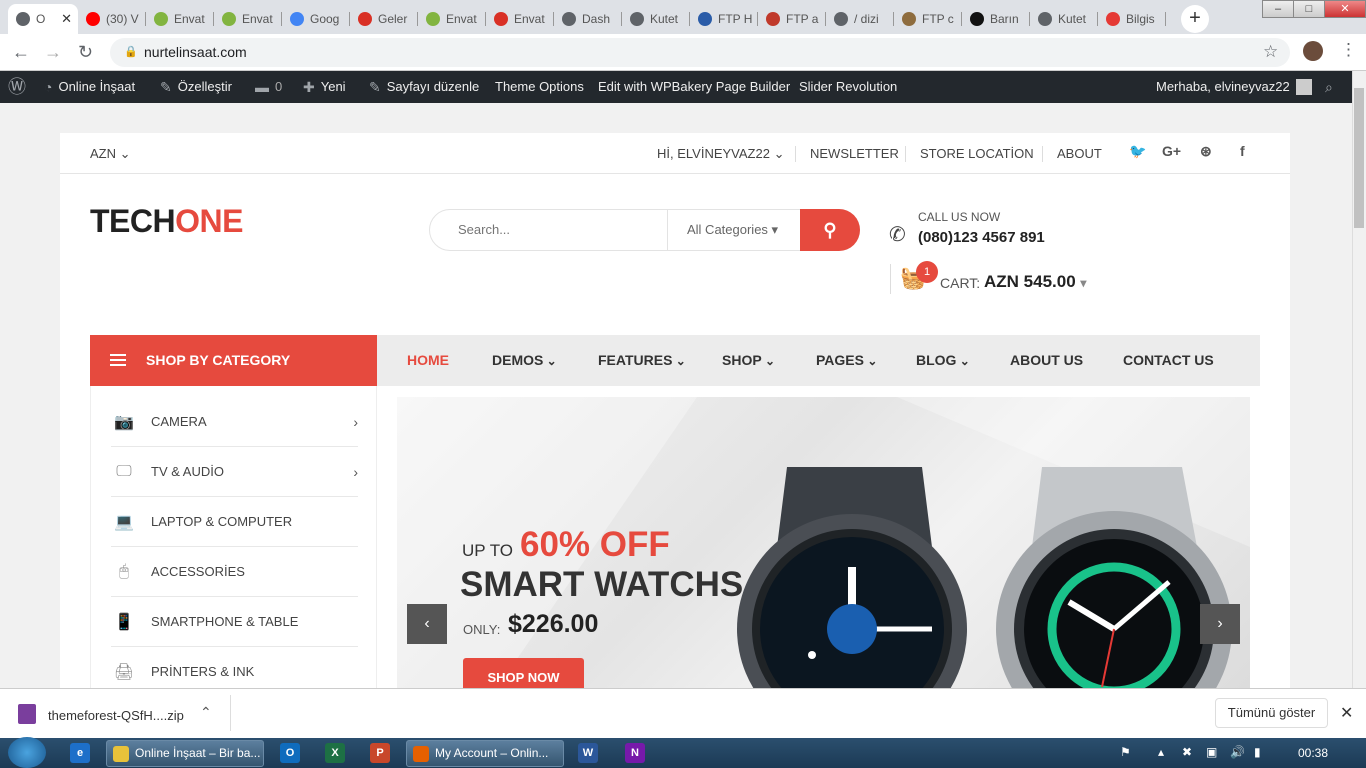 Image resolution: width=1366 pixels, height=768 pixels. I want to click on close-window-button: ✕, so click(1345, 9).